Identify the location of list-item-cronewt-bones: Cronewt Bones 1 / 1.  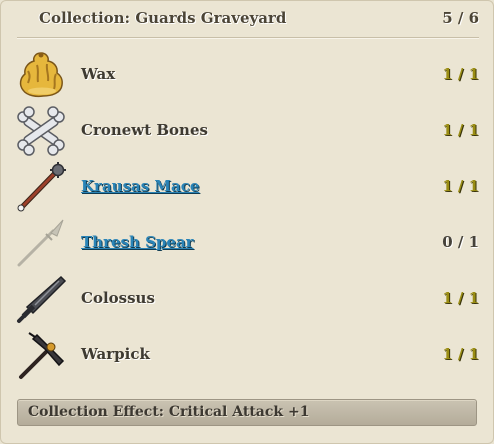
(247, 133).